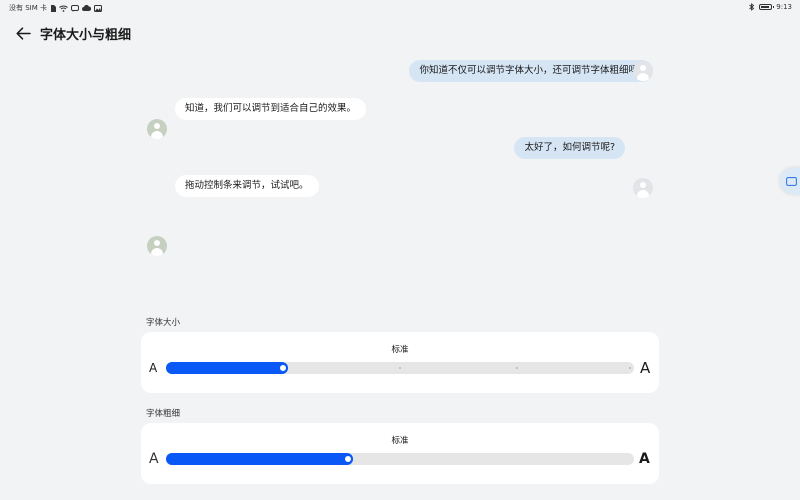 The height and width of the screenshot is (500, 800). I want to click on chat-message-user-1: 你知道不仅可以调节字体大小，还可调节字体粗细吗?, so click(531, 71).